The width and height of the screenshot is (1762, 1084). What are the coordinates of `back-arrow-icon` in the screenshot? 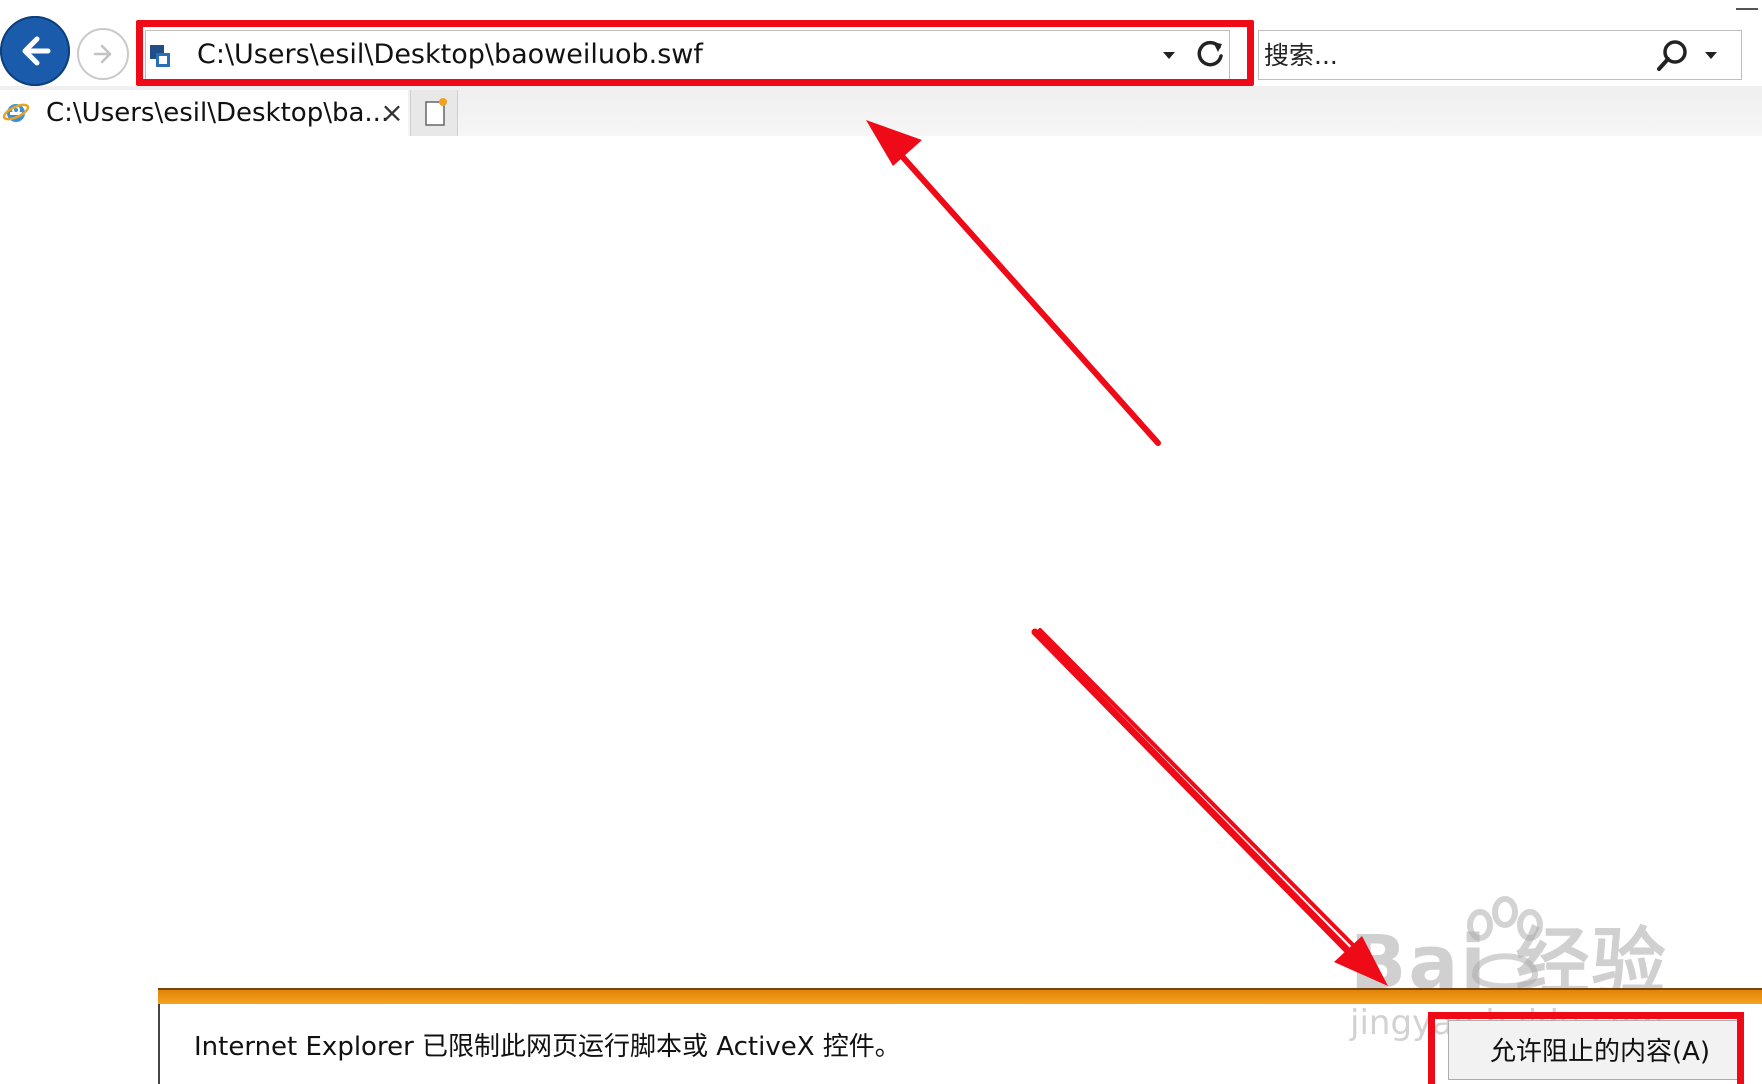 It's located at (36, 51).